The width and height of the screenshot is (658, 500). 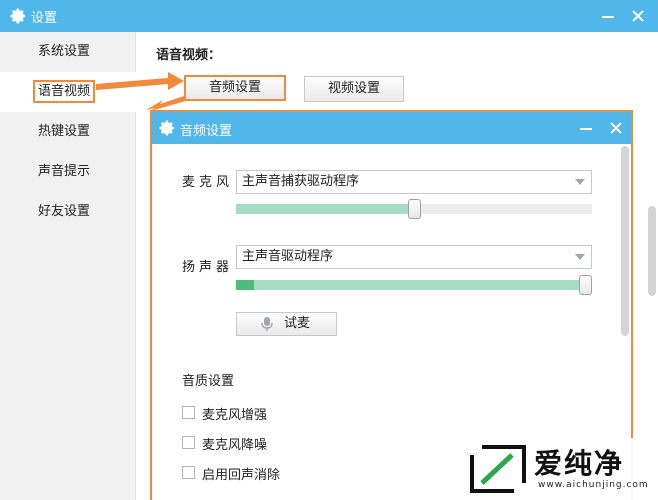 I want to click on dialog-minimize-button, so click(x=586, y=128).